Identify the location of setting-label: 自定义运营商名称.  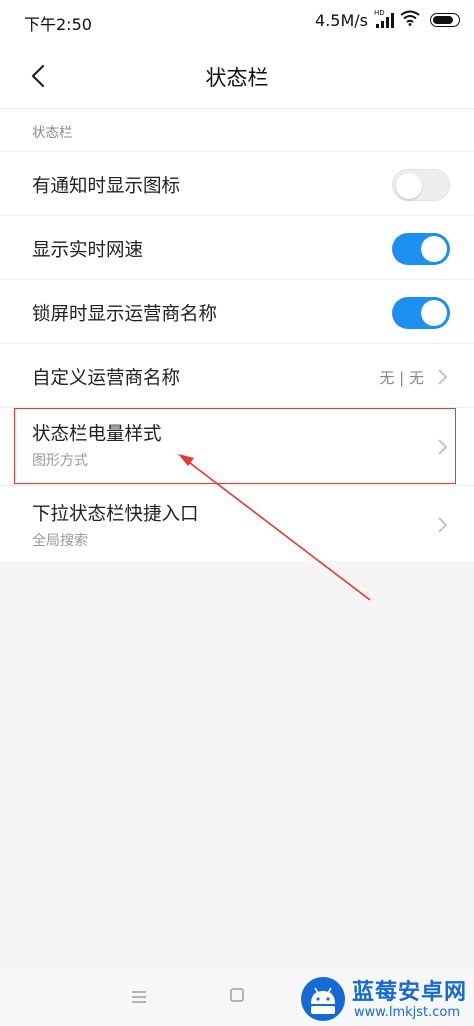
(106, 378).